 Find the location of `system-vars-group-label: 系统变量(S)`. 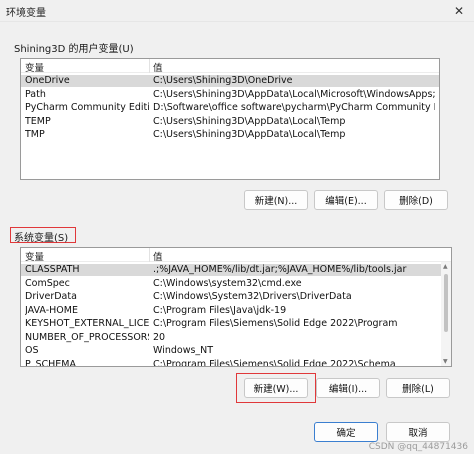

system-vars-group-label: 系统变量(S) is located at coordinates (41, 238).